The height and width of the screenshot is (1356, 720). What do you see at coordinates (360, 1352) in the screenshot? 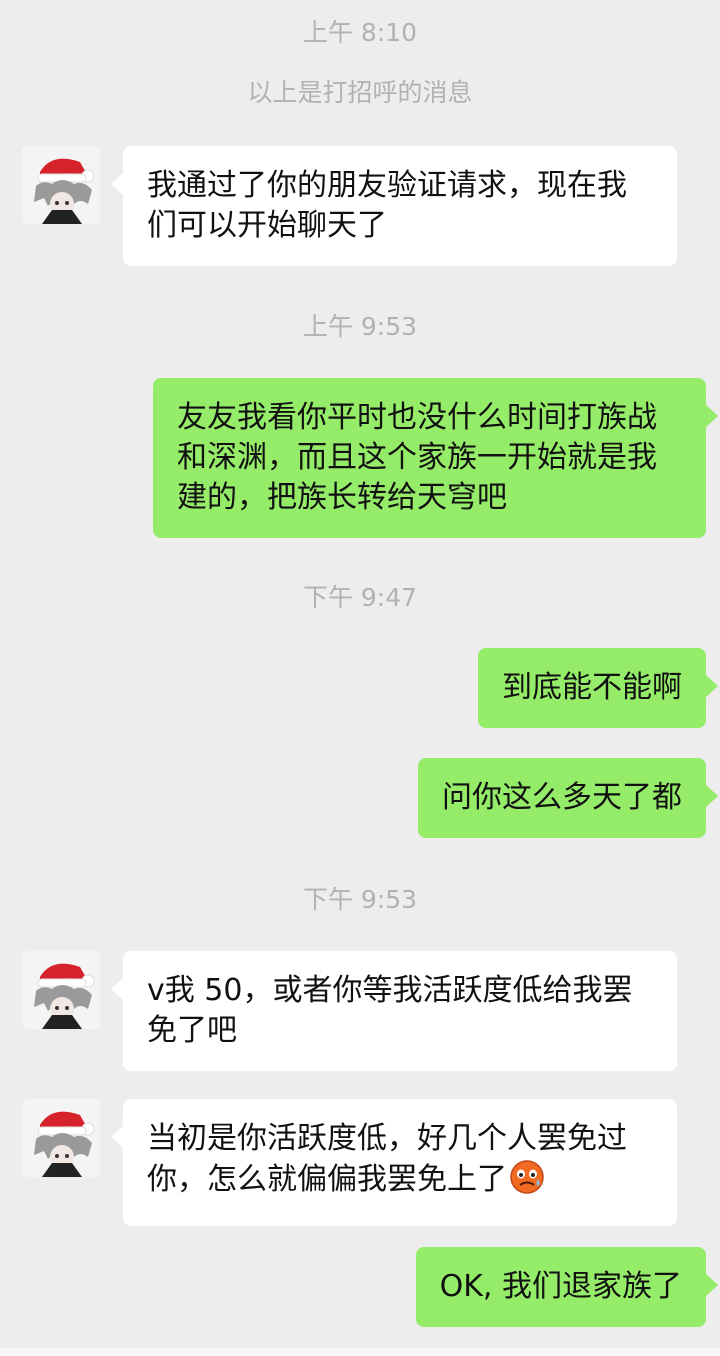
I see `bottom-edge` at bounding box center [360, 1352].